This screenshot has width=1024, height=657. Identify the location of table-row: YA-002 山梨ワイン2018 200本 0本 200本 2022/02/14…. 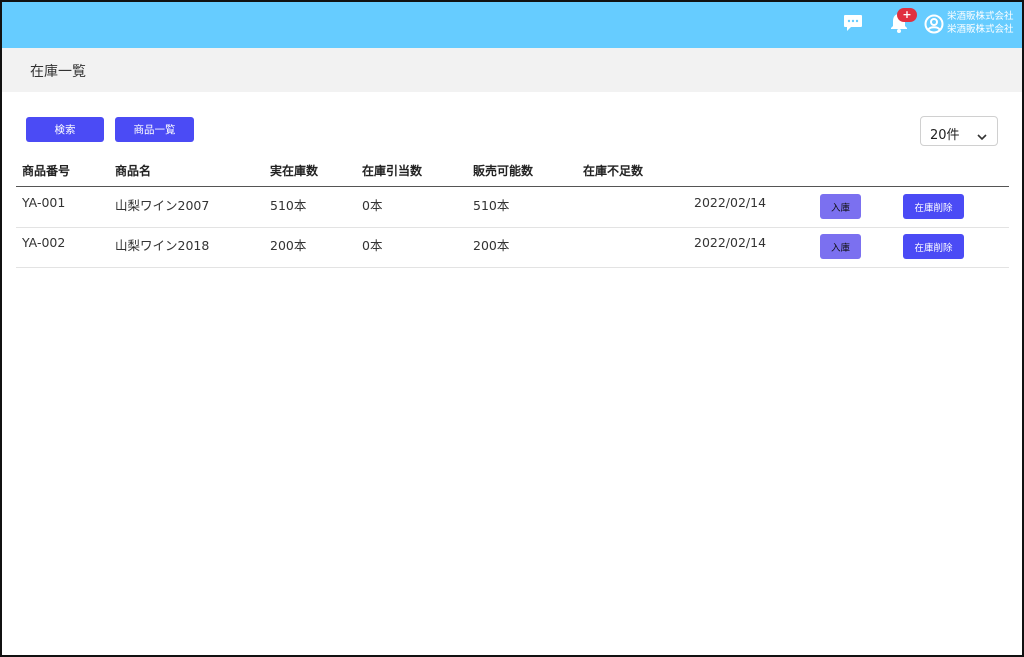
(512, 247).